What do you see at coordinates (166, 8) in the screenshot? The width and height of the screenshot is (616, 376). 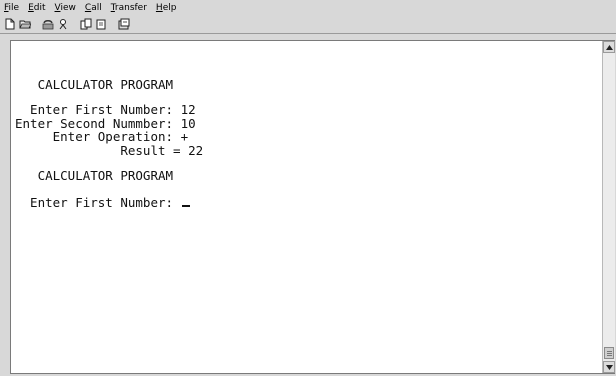 I see `menu-help: Help` at bounding box center [166, 8].